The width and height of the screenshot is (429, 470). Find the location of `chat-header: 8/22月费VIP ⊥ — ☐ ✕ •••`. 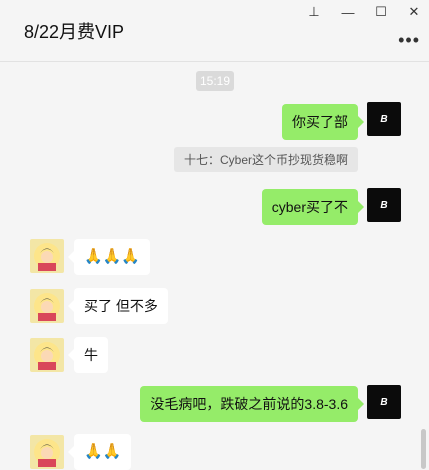

chat-header: 8/22月费VIP ⊥ — ☐ ✕ ••• is located at coordinates (214, 31).